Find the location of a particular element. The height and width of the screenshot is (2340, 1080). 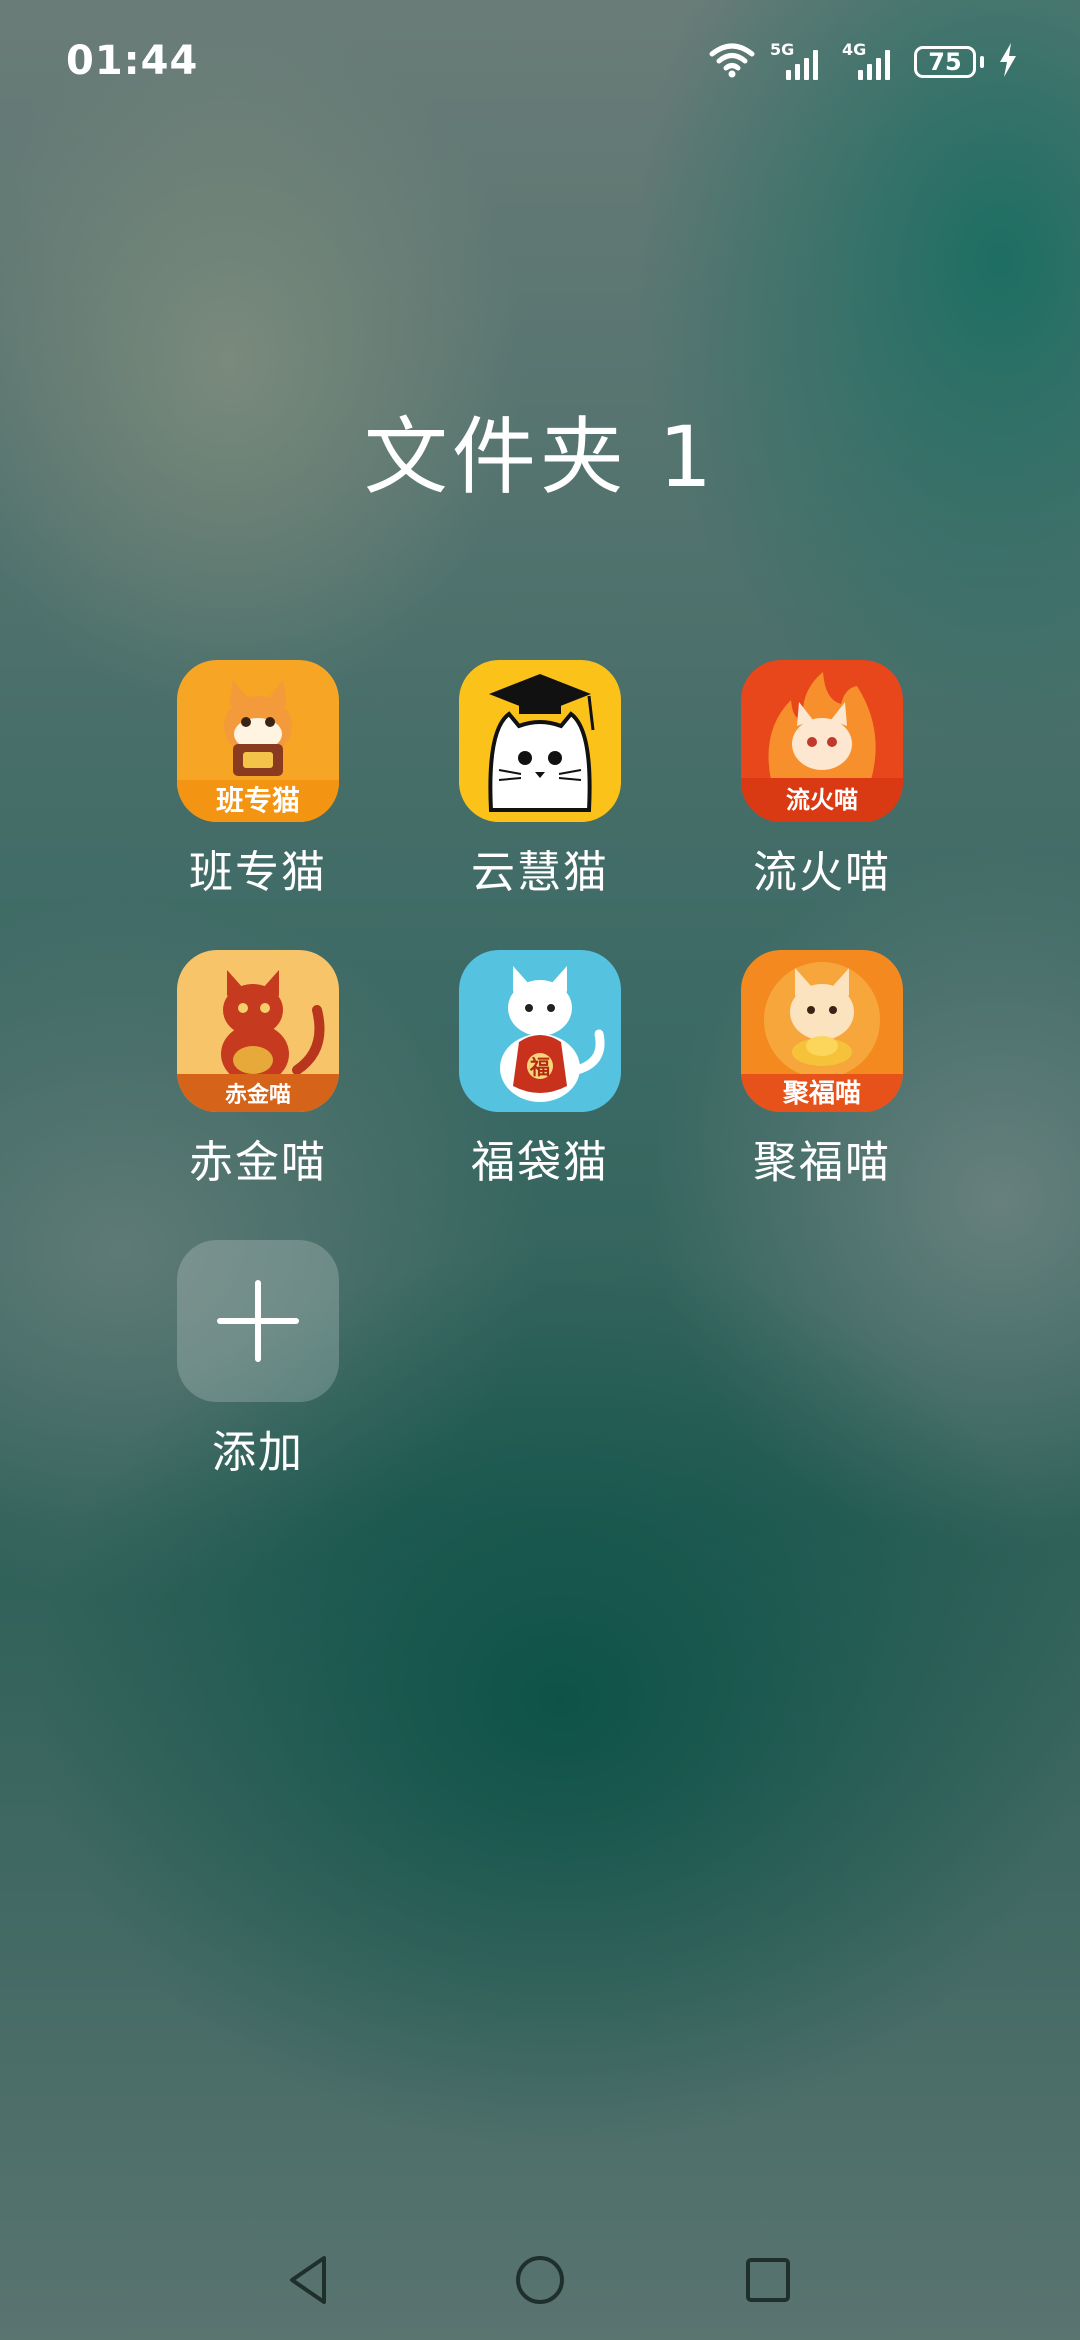

folder-title: 文件夹 1 is located at coordinates (540, 450).